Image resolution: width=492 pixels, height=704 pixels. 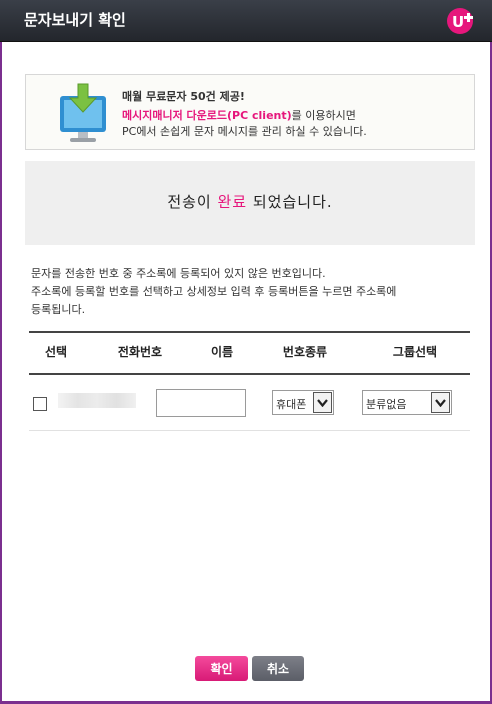 I want to click on banner-headline: 매월 무료문자 50건 제공!, so click(x=183, y=96).